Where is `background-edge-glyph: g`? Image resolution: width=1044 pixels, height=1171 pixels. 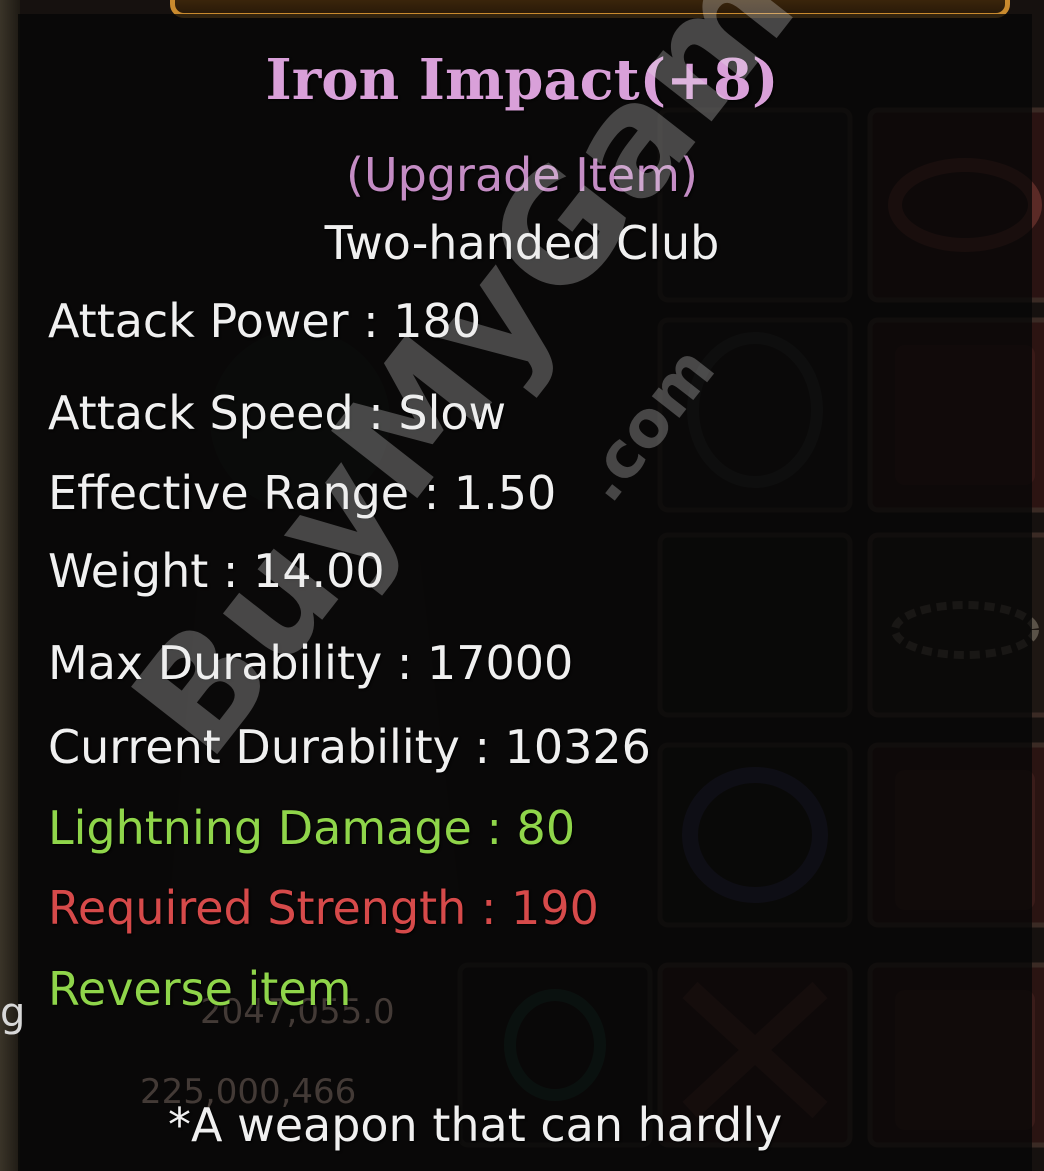
background-edge-glyph: g is located at coordinates (13, 1013).